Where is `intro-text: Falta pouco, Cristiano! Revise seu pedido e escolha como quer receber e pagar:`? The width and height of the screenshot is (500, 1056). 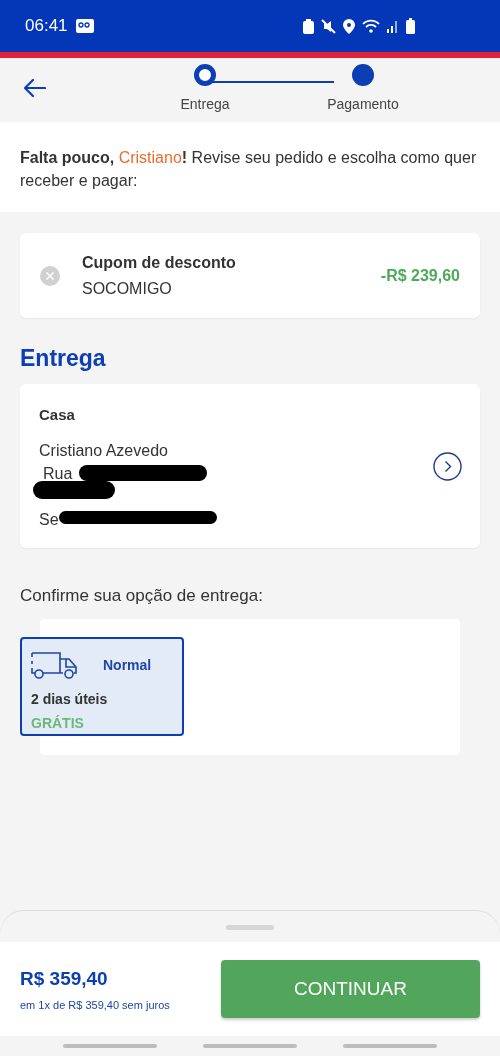
intro-text: Falta pouco, Cristiano! Revise seu pedido e escolha como quer receber e pagar: is located at coordinates (249, 169).